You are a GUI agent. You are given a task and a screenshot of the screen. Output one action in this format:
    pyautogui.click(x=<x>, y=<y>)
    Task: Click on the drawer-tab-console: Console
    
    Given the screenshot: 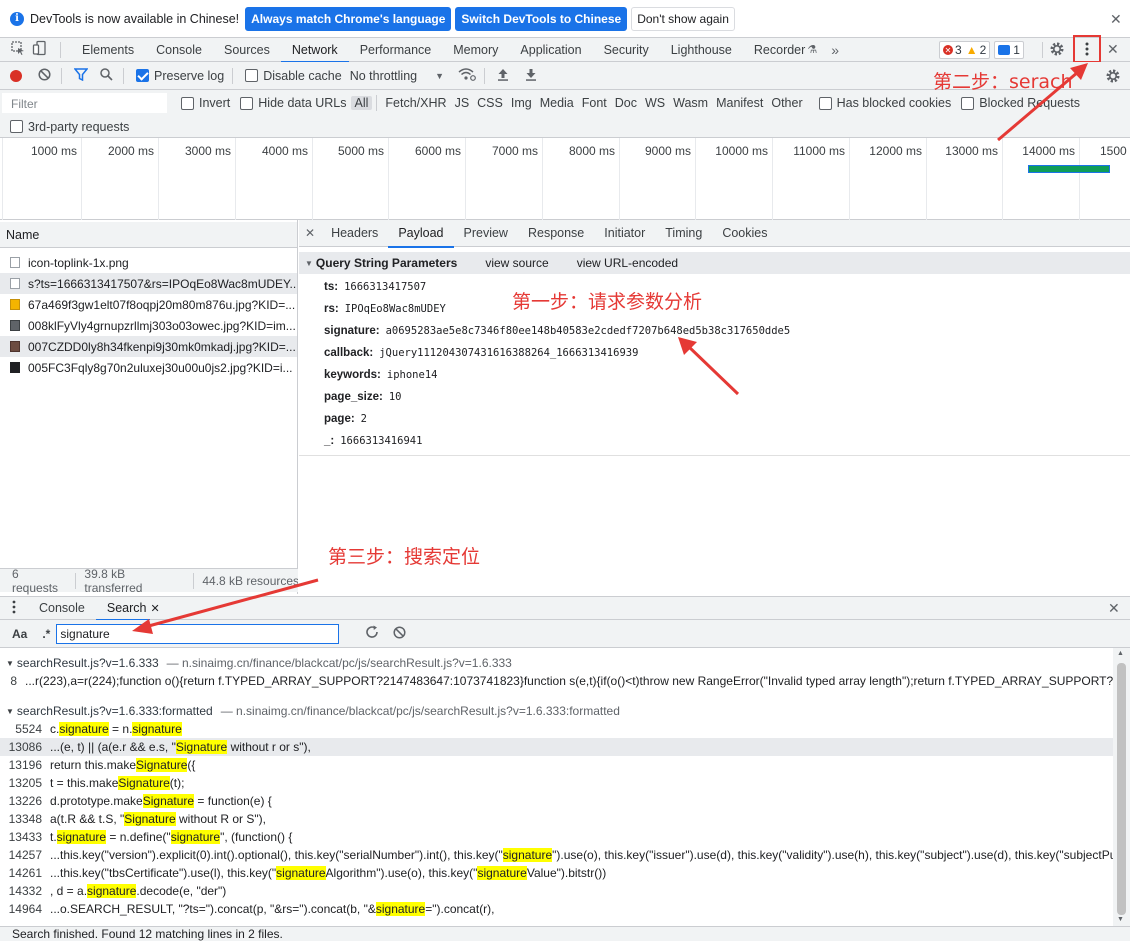 What is the action you would take?
    pyautogui.click(x=62, y=608)
    